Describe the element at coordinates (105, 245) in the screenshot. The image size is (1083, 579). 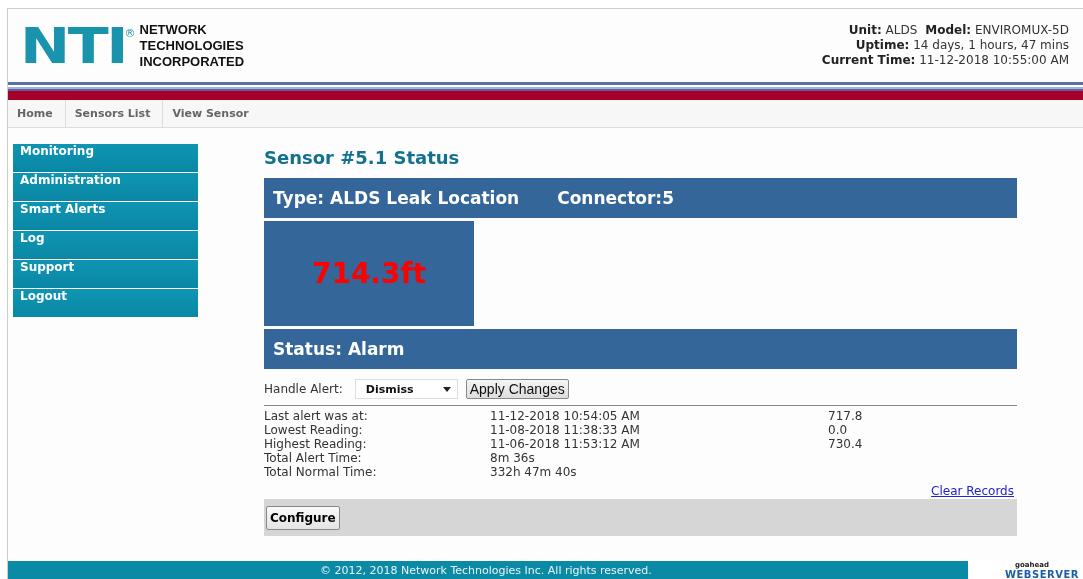
I see `sidebar-menu-item: Log` at that location.